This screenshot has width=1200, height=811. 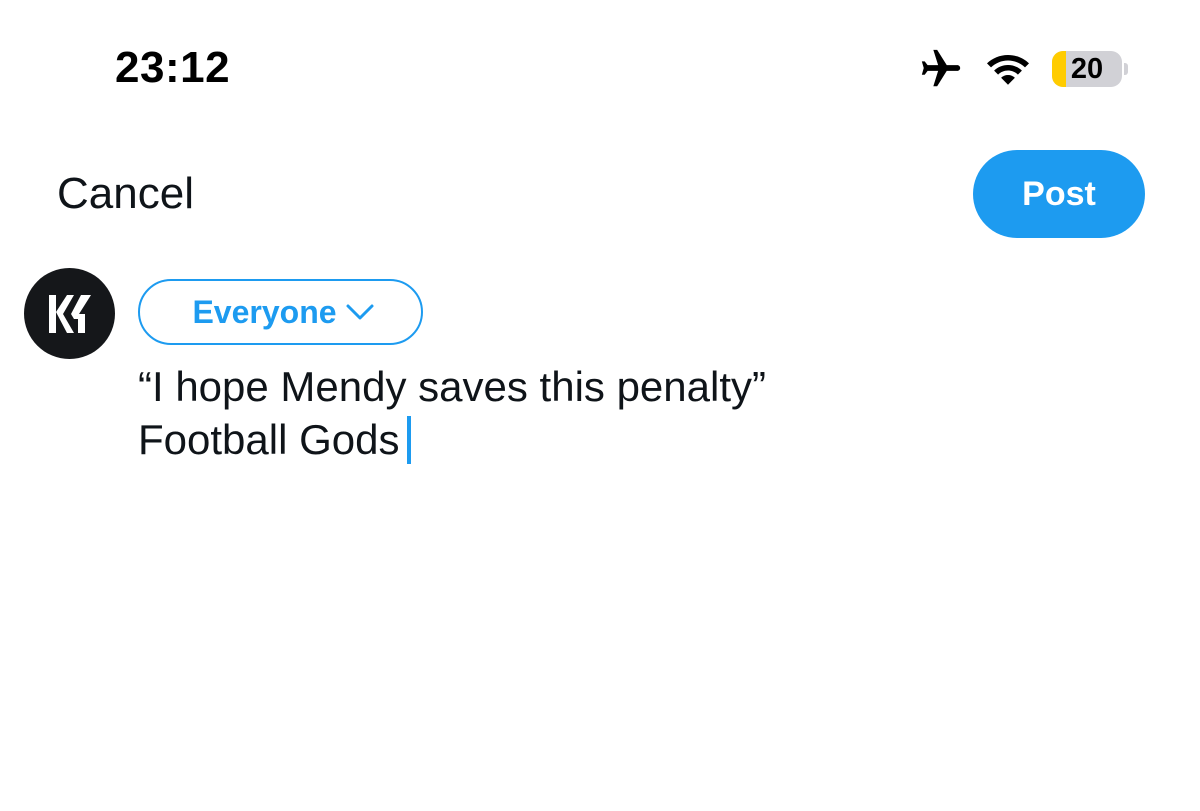 What do you see at coordinates (125, 194) in the screenshot?
I see `cancel-button: Cancel` at bounding box center [125, 194].